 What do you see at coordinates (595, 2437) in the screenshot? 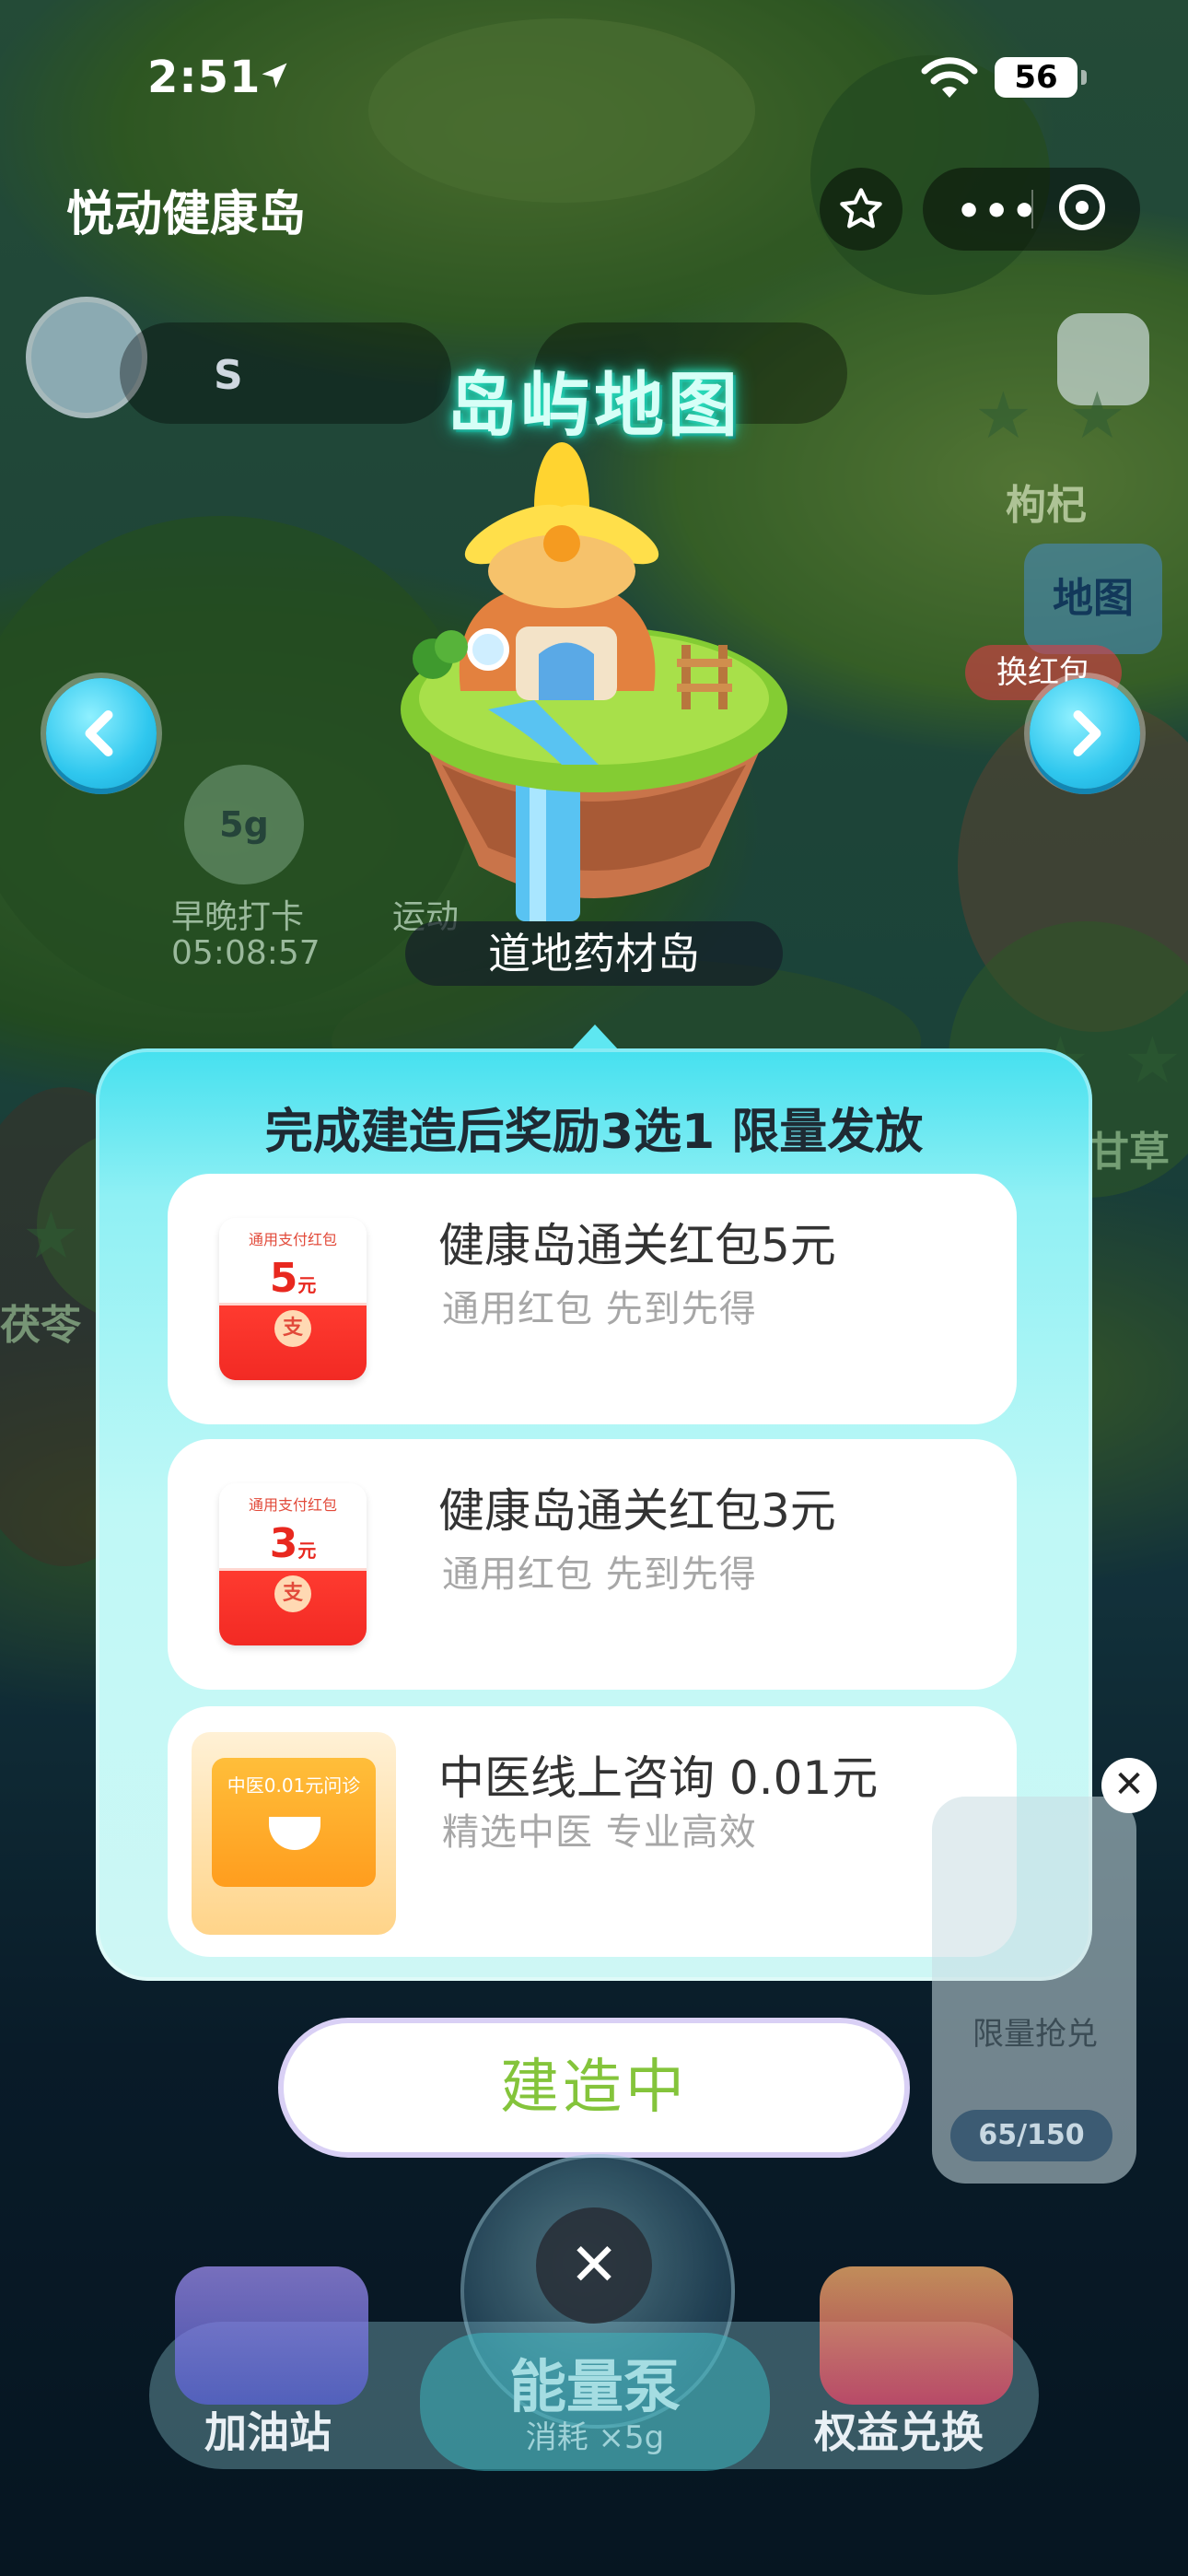
I see `energy-pump-cost: 消耗 ×5g` at bounding box center [595, 2437].